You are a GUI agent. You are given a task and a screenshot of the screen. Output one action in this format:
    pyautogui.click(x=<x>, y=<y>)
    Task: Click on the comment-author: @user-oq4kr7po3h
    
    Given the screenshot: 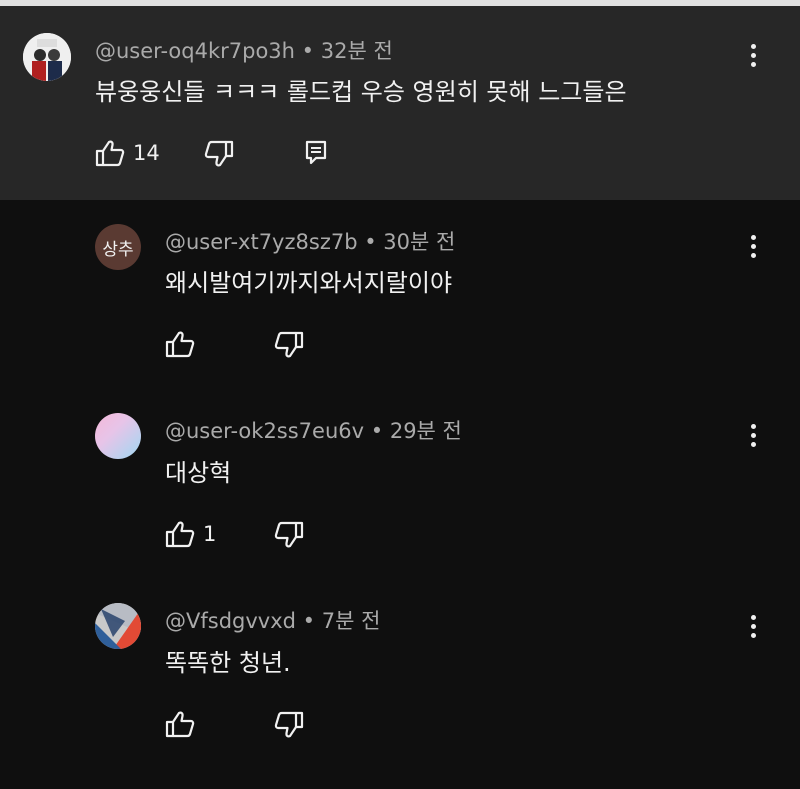 What is the action you would take?
    pyautogui.click(x=195, y=51)
    